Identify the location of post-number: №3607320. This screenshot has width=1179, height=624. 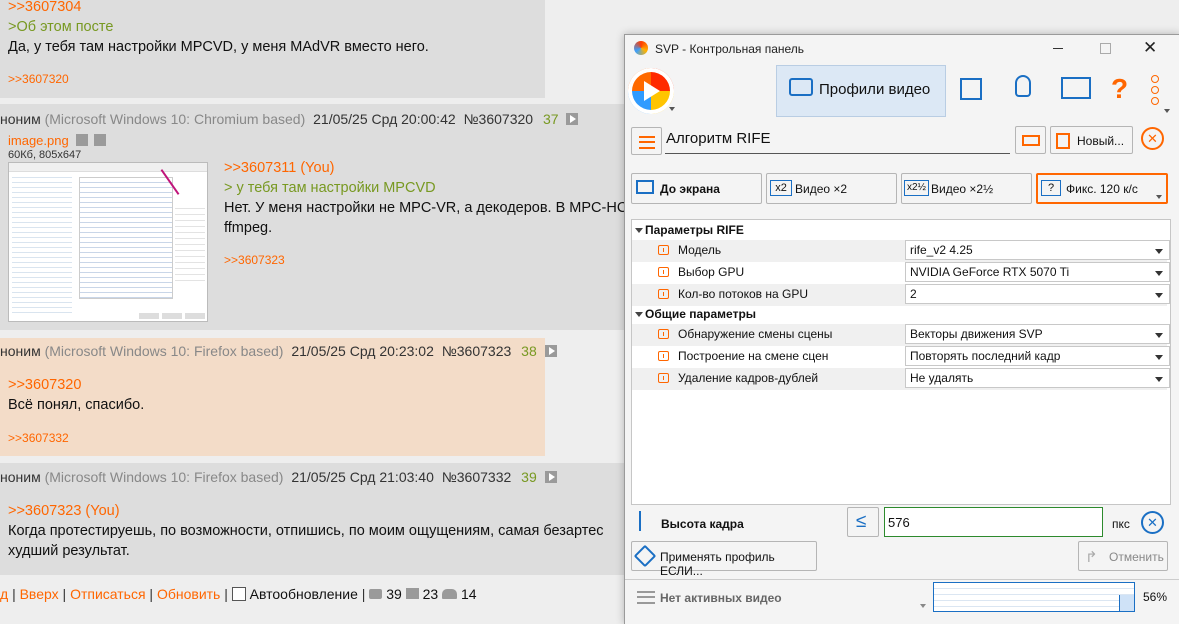
(499, 119).